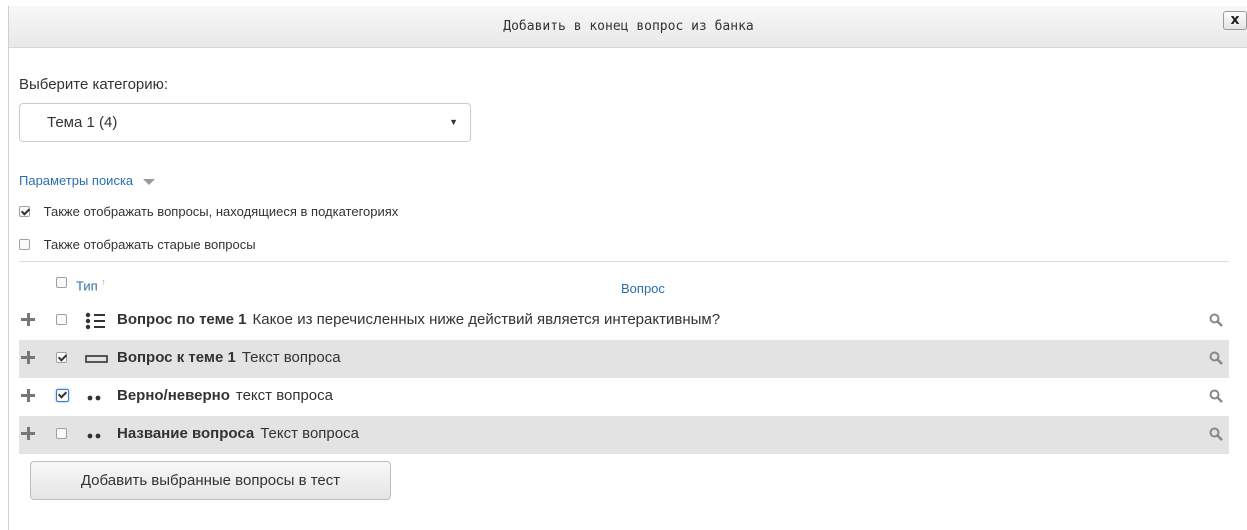 This screenshot has height=530, width=1247. What do you see at coordinates (95, 321) in the screenshot?
I see `multichoice-icon` at bounding box center [95, 321].